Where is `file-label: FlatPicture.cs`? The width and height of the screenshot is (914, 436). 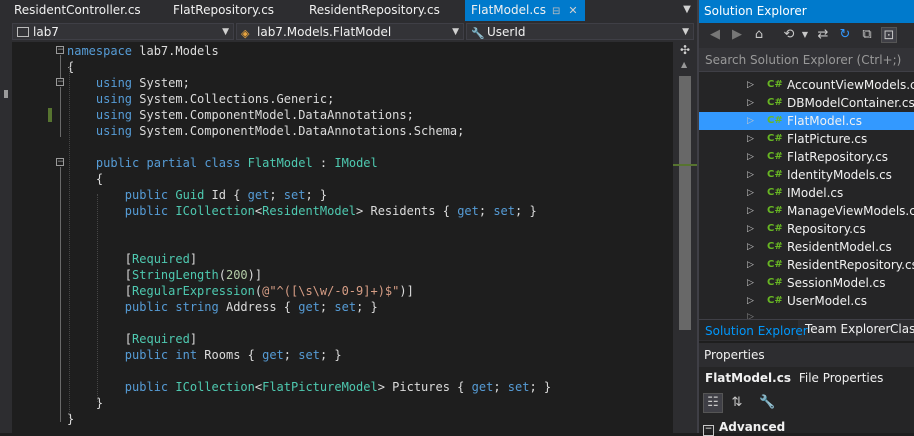
file-label: FlatPicture.cs is located at coordinates (827, 139).